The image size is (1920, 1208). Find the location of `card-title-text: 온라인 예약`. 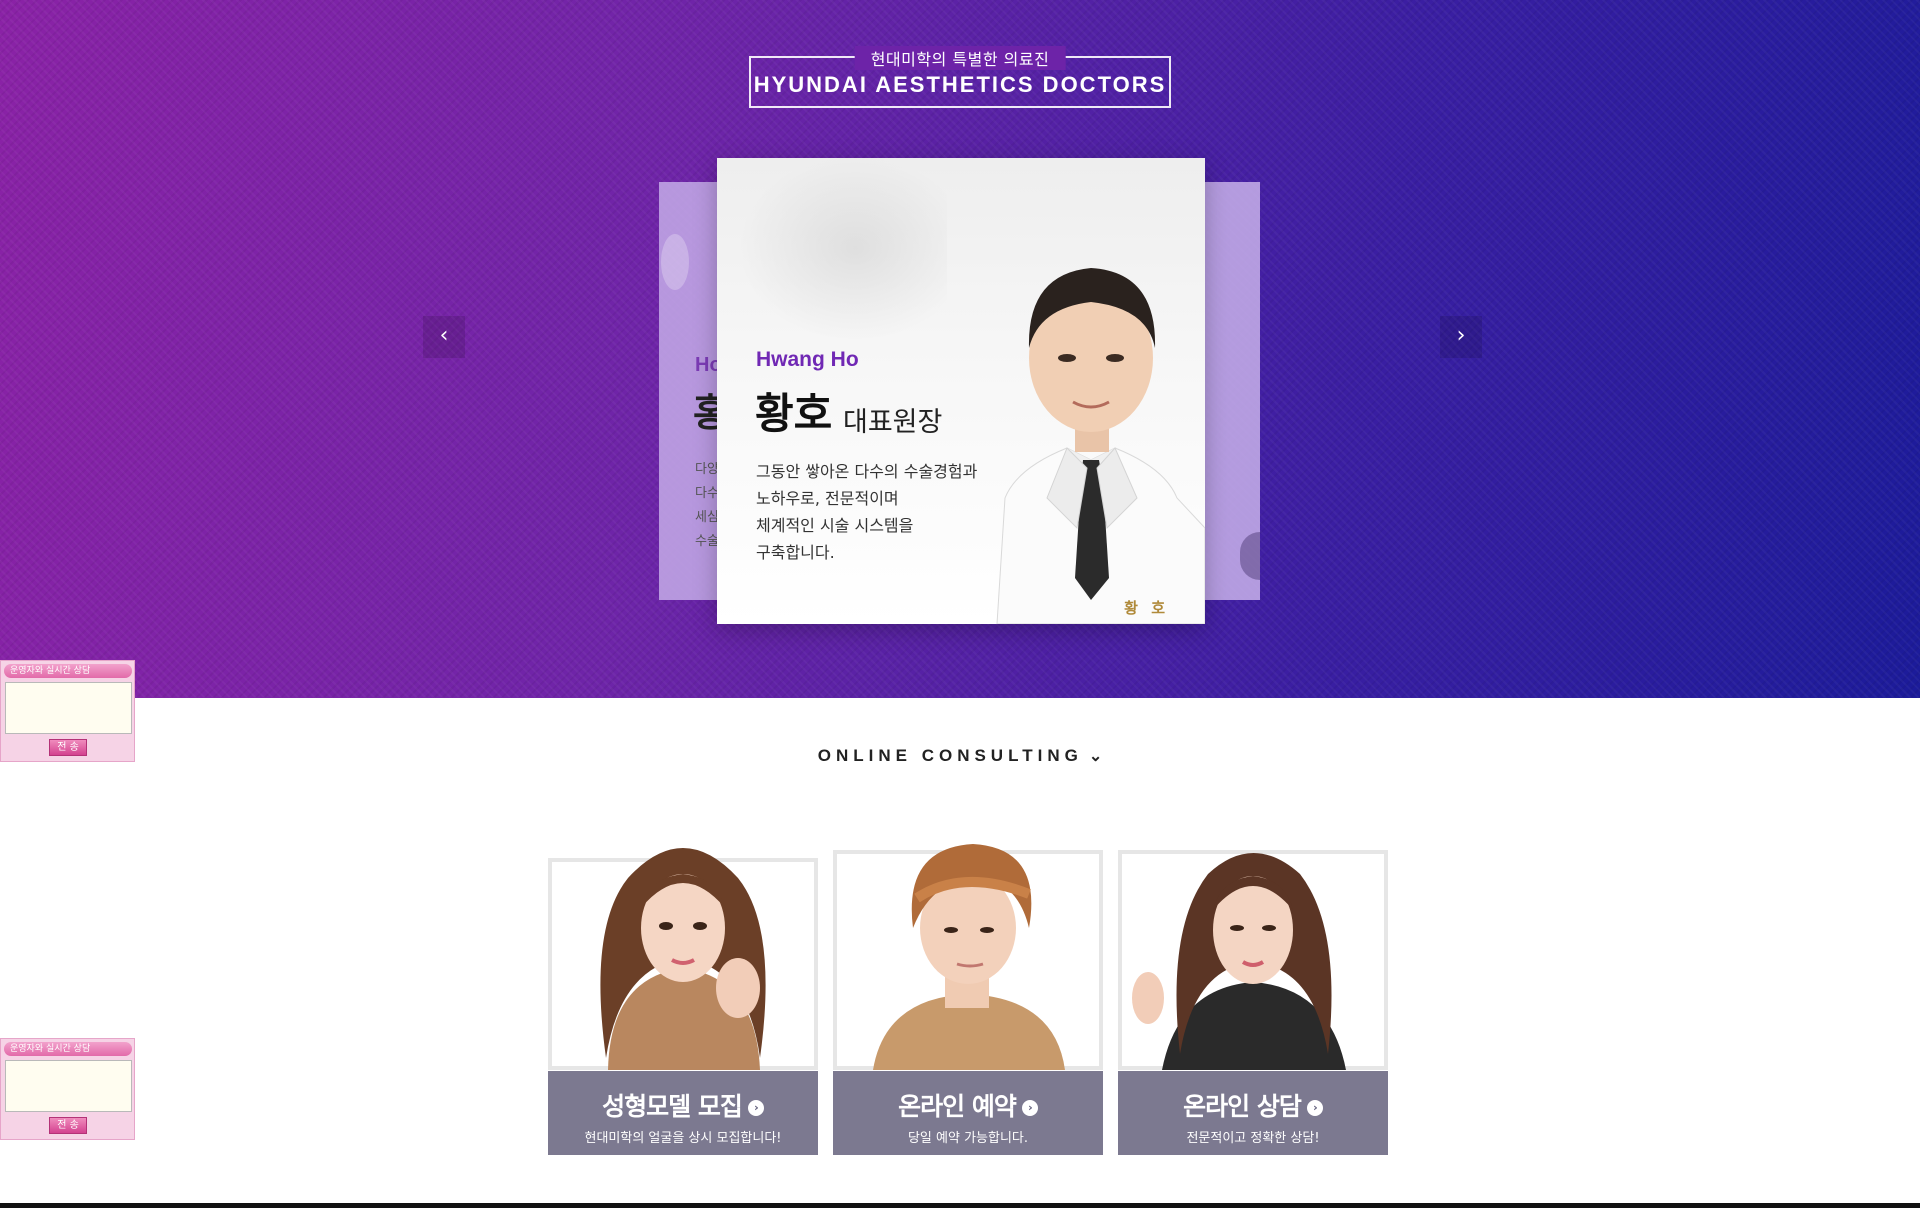

card-title-text: 온라인 예약 is located at coordinates (957, 1106).